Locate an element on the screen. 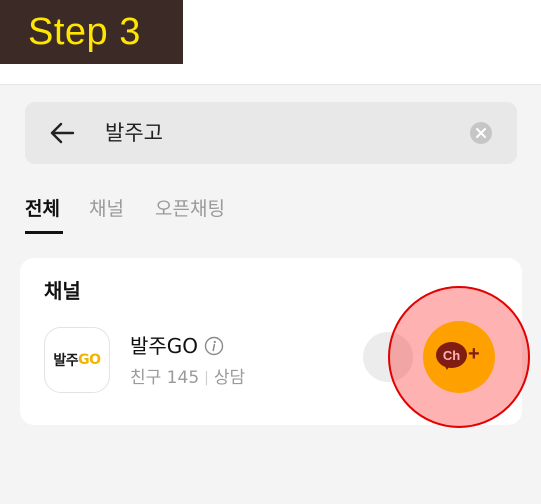 The image size is (541, 504). search-input: 발주고 is located at coordinates (134, 133).